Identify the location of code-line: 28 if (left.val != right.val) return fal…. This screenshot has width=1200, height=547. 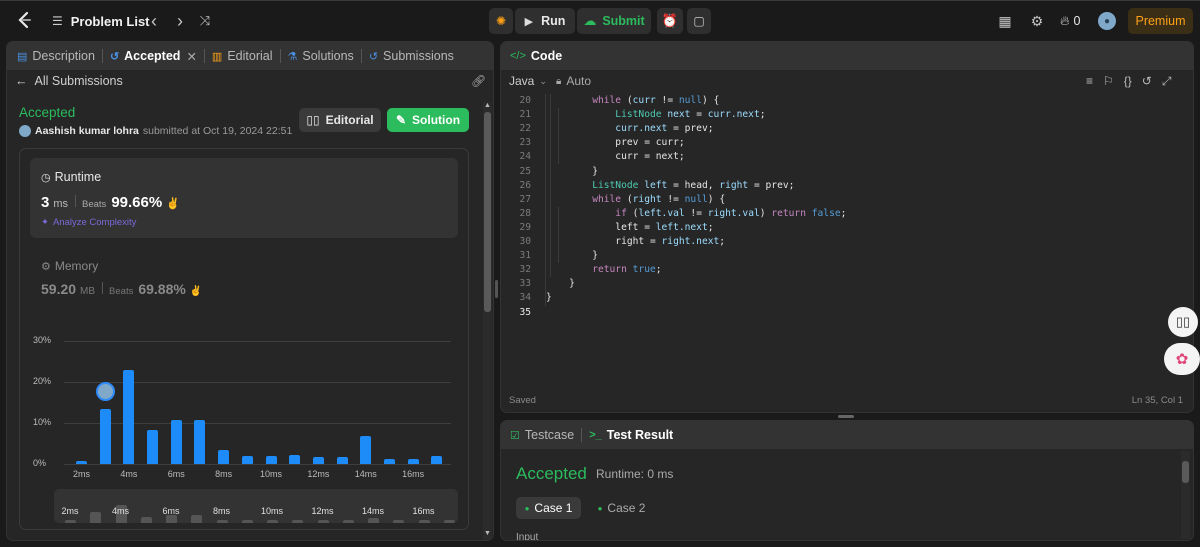
(844, 214).